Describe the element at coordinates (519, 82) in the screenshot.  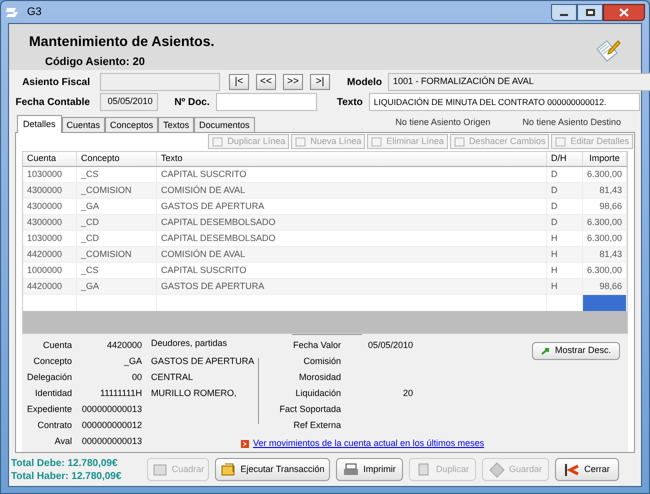
I see `input-field: 1001 - FORMALIZACIÓN DE AVAL` at that location.